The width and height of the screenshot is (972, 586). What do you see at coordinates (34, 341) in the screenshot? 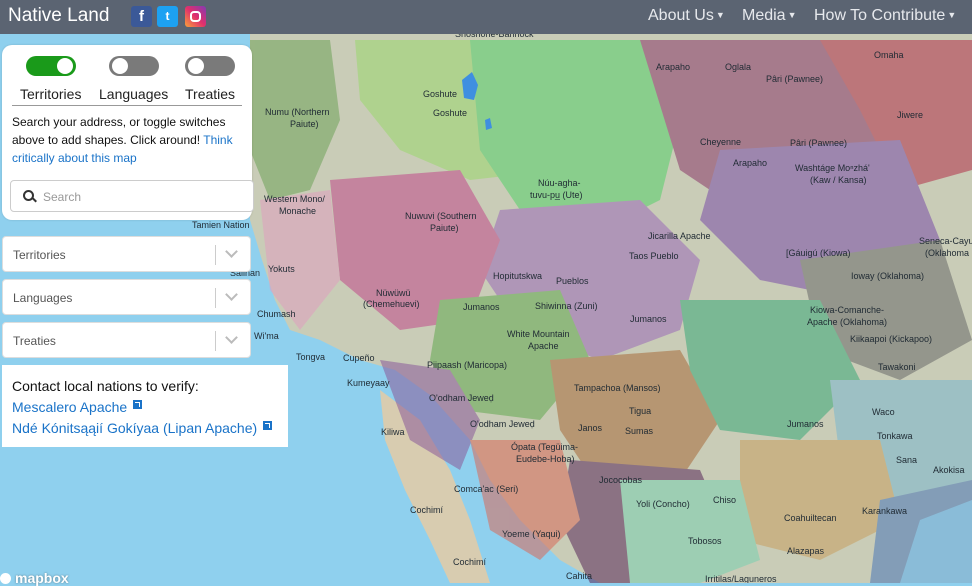
I see `dropdown-label: Treaties` at bounding box center [34, 341].